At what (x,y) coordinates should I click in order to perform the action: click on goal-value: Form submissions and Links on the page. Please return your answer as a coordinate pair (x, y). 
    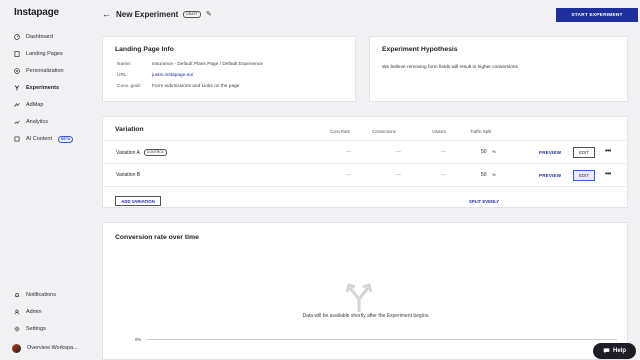
    Looking at the image, I should click on (196, 86).